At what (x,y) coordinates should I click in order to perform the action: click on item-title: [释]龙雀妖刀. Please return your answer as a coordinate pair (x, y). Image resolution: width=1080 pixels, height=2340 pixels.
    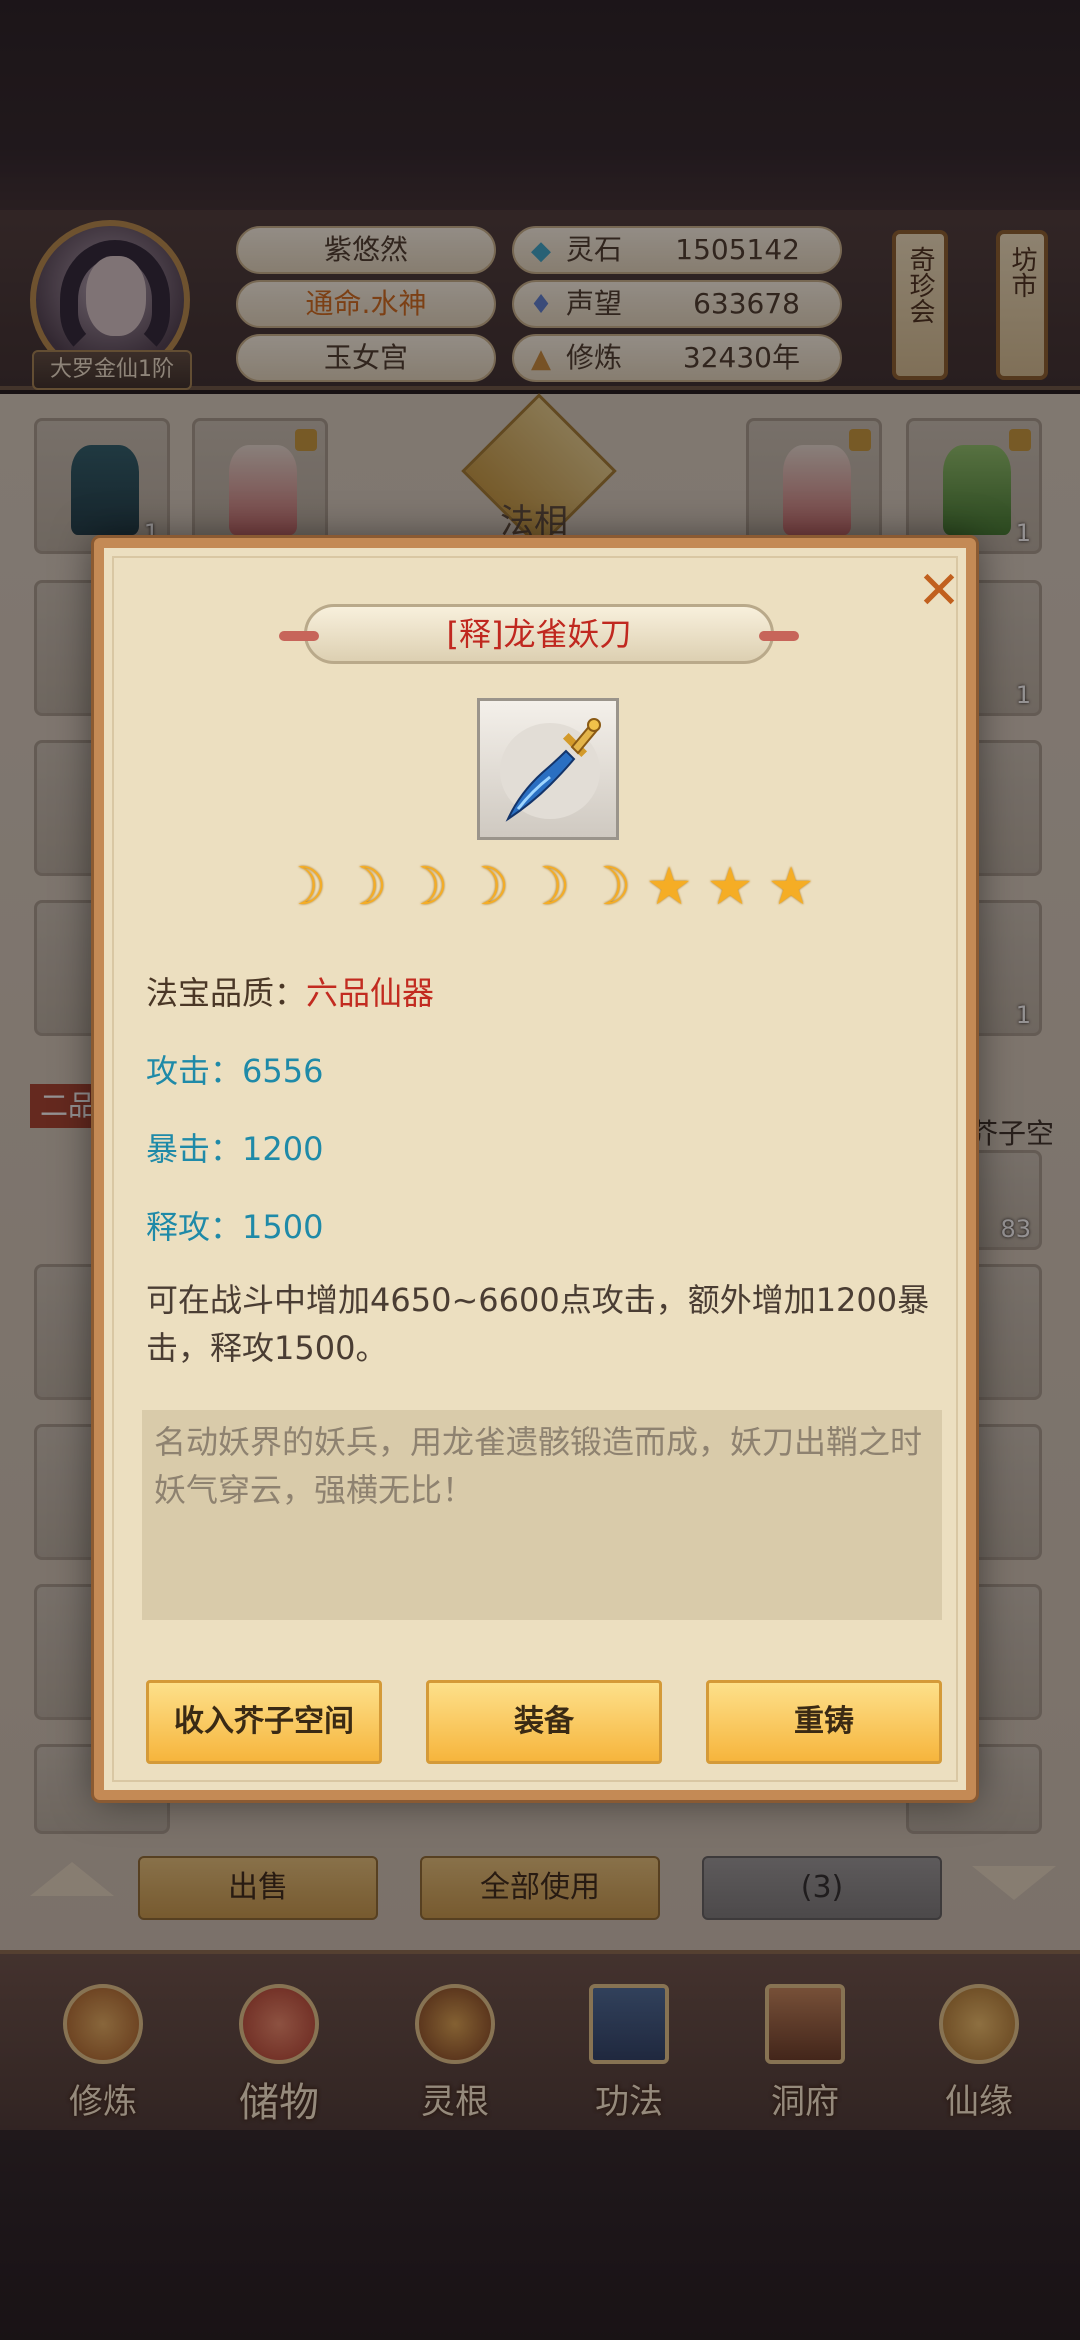
    Looking at the image, I should click on (539, 634).